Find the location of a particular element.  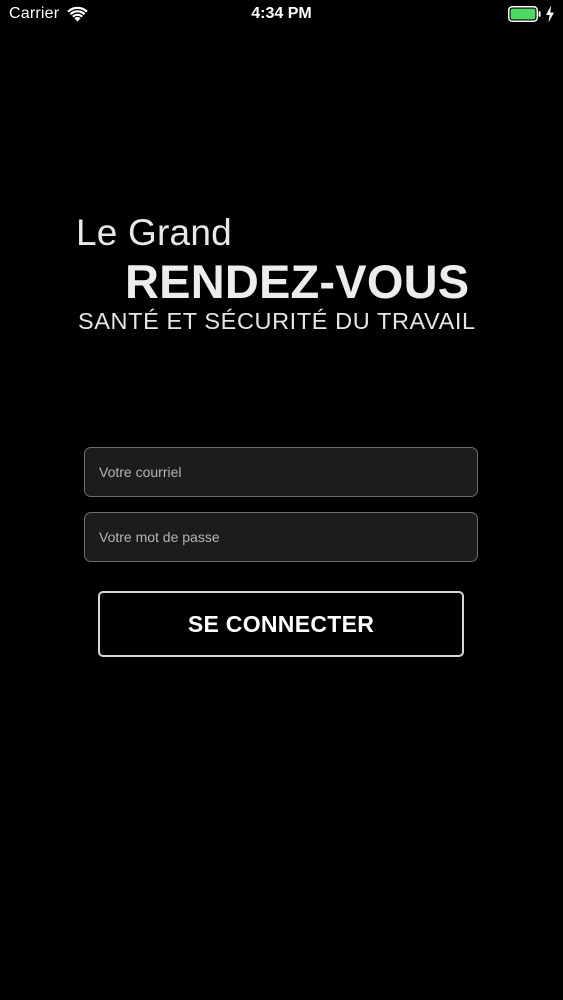

status-time: 4:34 PM is located at coordinates (281, 13).